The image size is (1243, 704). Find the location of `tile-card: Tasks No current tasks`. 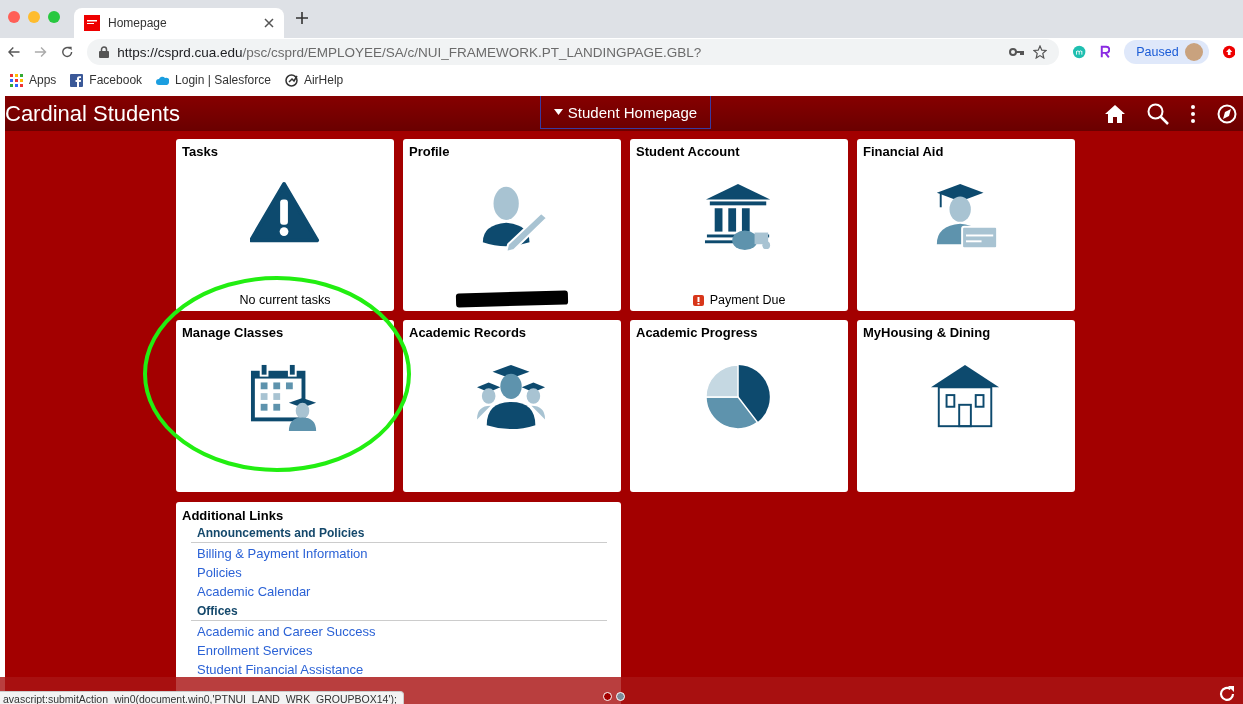

tile-card: Tasks No current tasks is located at coordinates (285, 225).